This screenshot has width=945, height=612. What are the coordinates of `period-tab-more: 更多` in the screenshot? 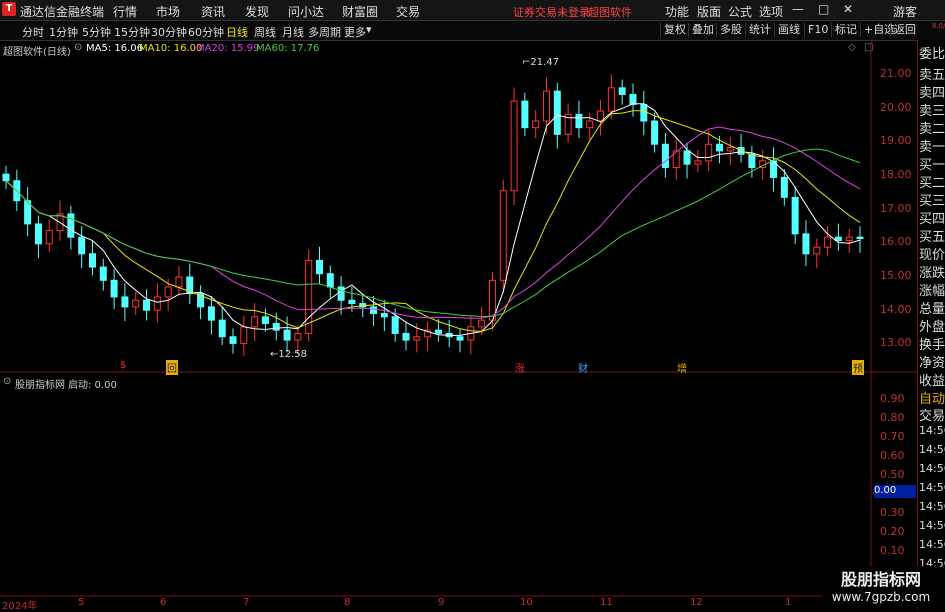 It's located at (355, 32).